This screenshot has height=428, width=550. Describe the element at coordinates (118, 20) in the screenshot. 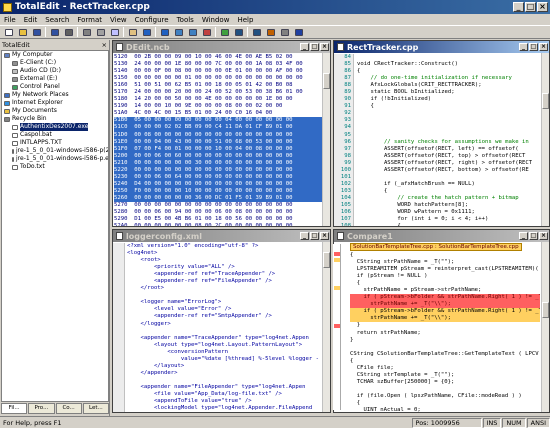

I see `menu-view: View` at that location.